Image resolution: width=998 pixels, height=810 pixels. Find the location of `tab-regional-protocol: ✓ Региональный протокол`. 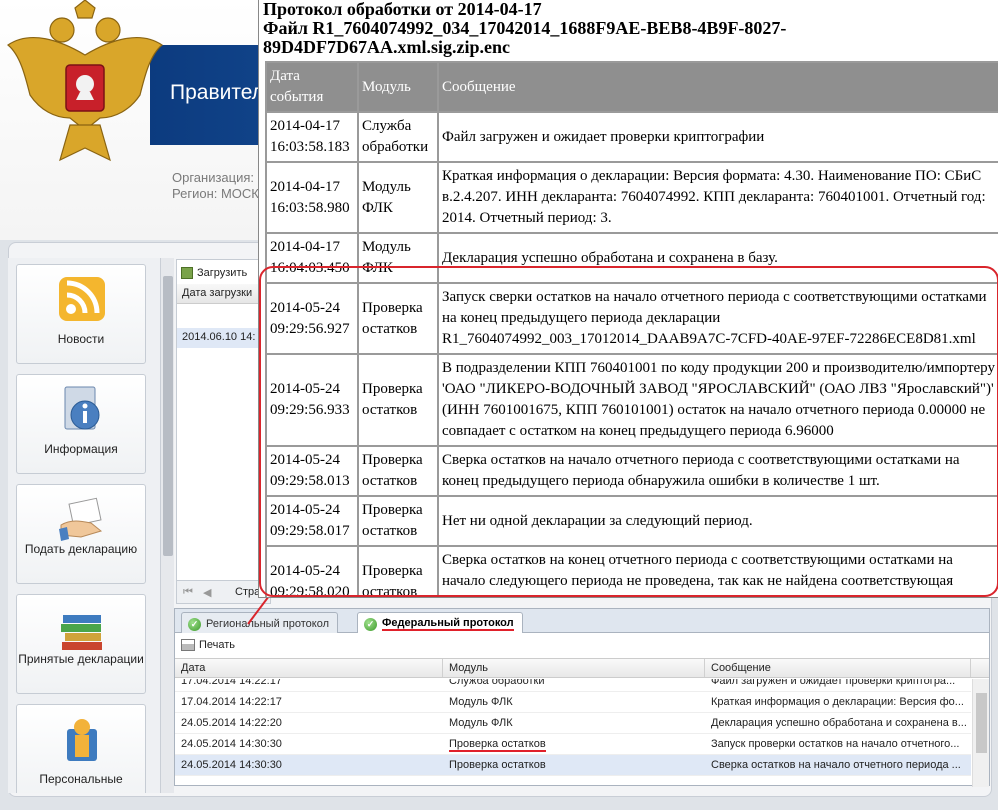

tab-regional-protocol: ✓ Региональный протокол is located at coordinates (259, 622).